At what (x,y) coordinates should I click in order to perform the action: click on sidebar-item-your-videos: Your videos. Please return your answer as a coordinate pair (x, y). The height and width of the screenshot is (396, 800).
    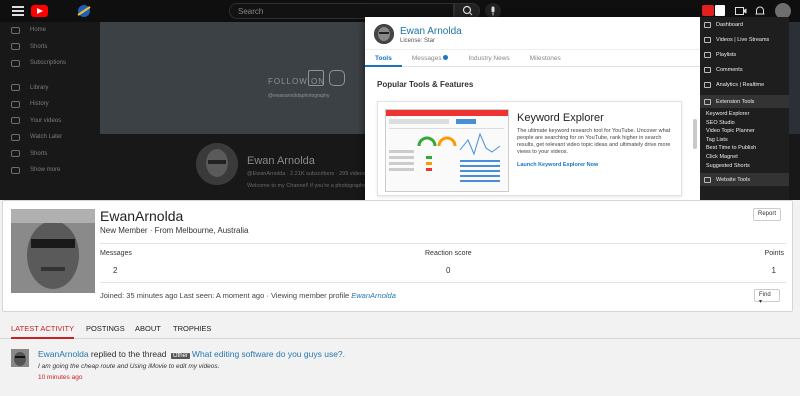
    Looking at the image, I should click on (46, 121).